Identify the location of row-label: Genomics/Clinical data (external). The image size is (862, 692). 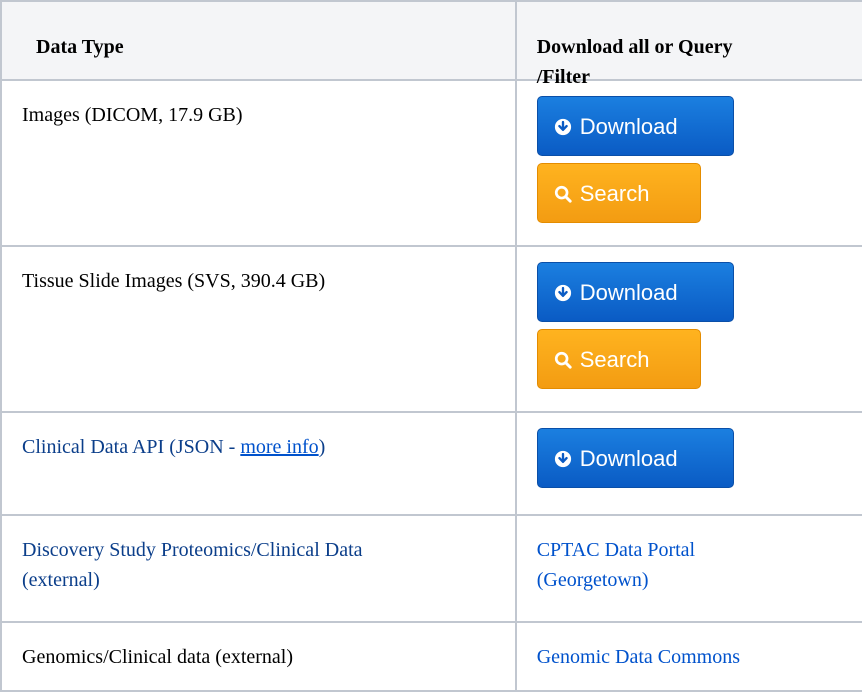
(158, 657).